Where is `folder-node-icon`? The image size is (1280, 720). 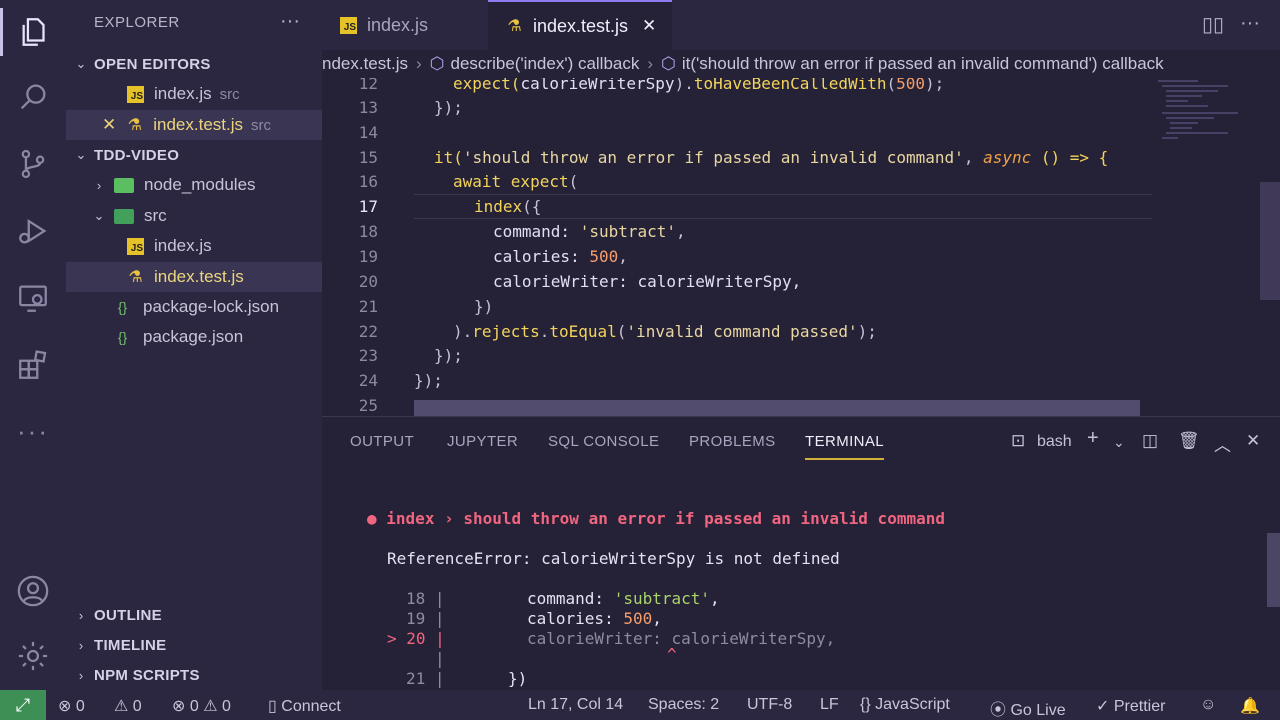
folder-node-icon is located at coordinates (124, 185).